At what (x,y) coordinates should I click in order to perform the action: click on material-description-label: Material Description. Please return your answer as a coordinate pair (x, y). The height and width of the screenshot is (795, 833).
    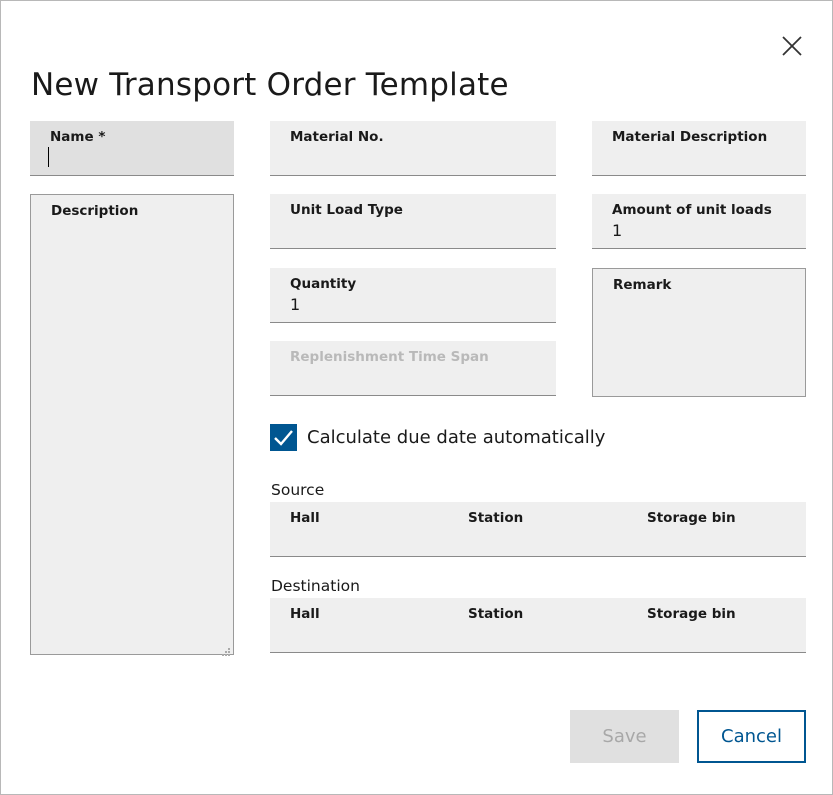
    Looking at the image, I should click on (690, 137).